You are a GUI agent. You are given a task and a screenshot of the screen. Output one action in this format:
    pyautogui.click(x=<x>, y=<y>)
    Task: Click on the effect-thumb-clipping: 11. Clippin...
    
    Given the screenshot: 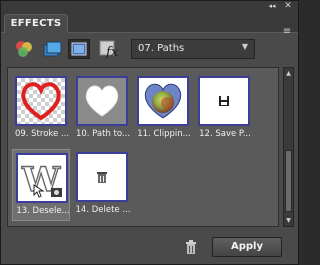 What is the action you would take?
    pyautogui.click(x=163, y=109)
    